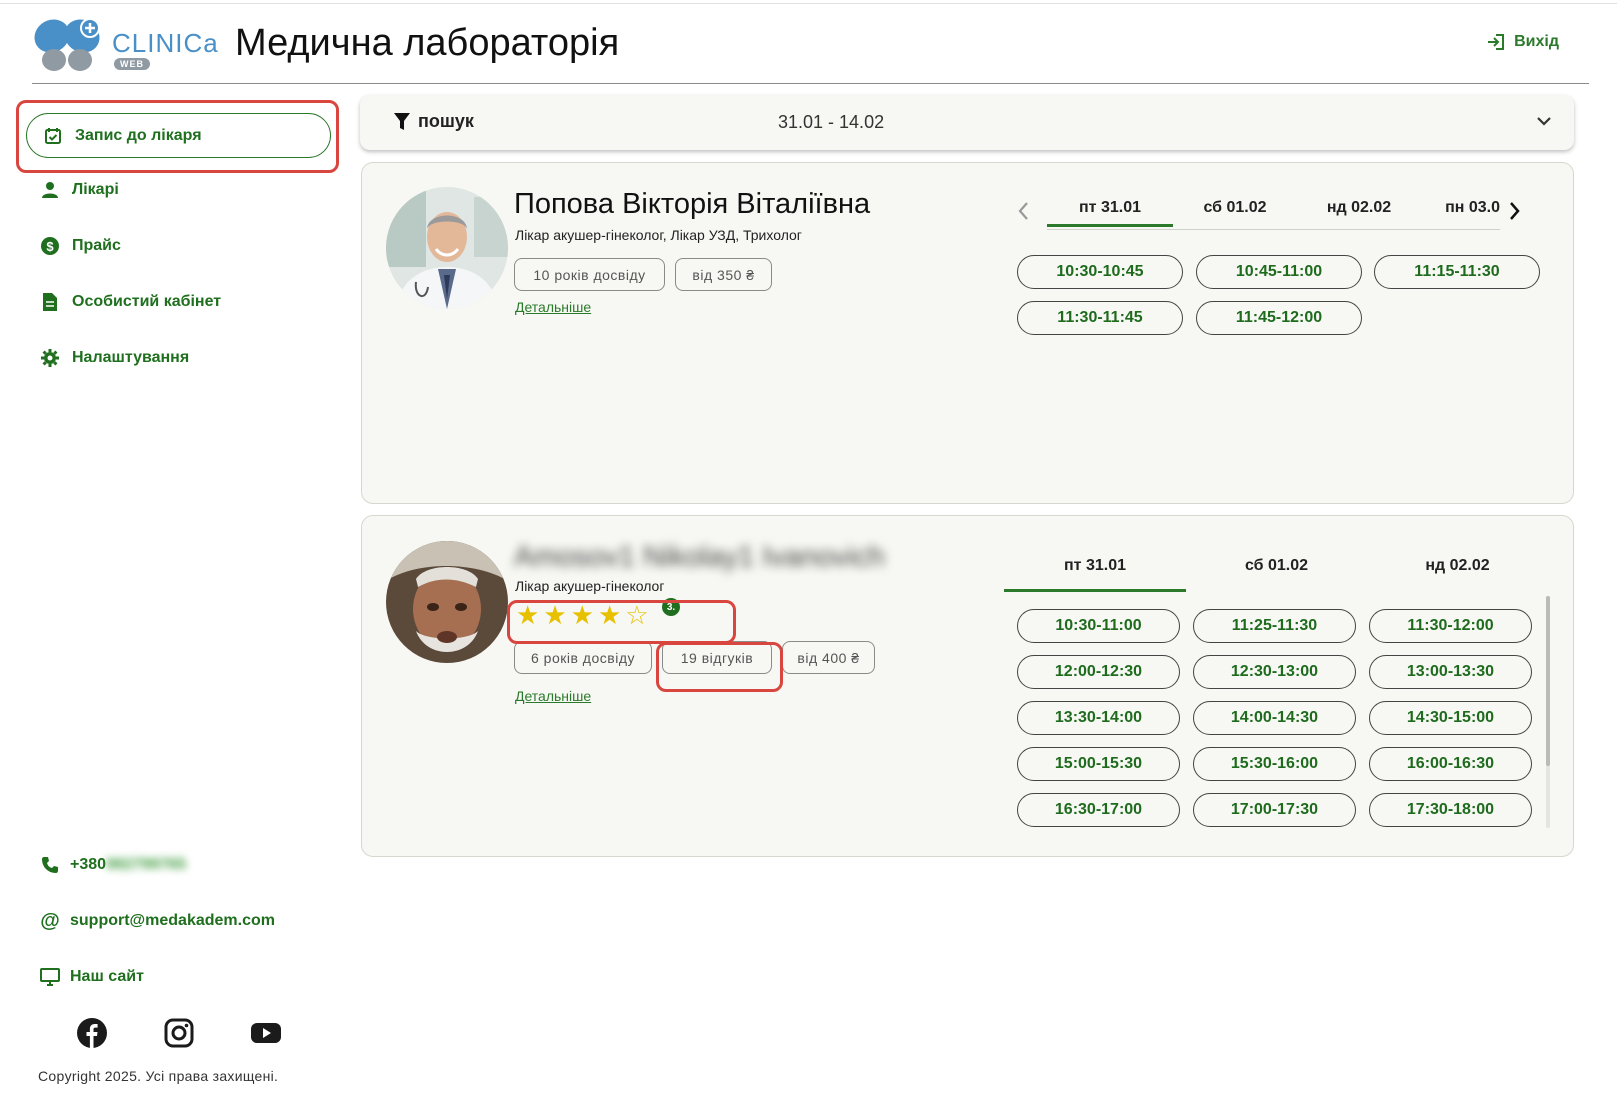  What do you see at coordinates (266, 1033) in the screenshot?
I see `youtube-icon` at bounding box center [266, 1033].